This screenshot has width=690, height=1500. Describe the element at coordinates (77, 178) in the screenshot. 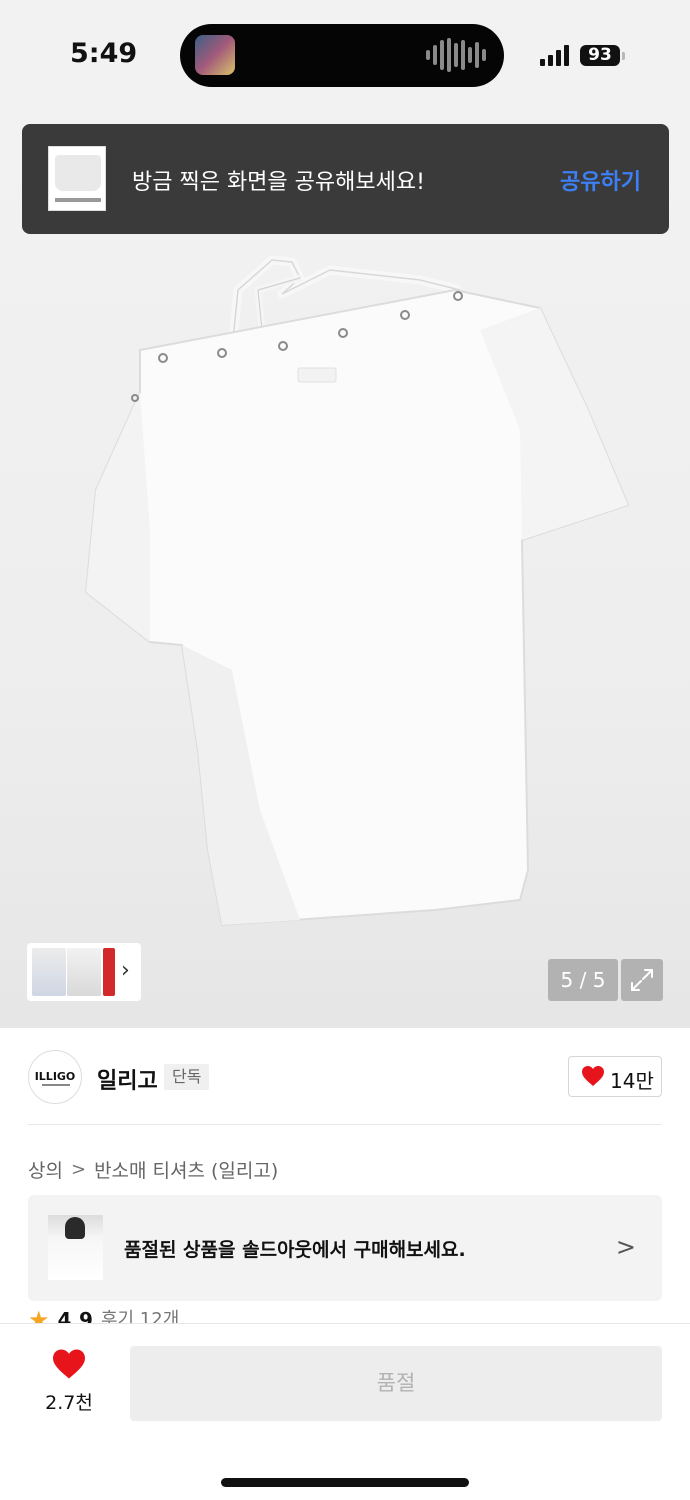

I see `screenshot-thumbnail` at that location.